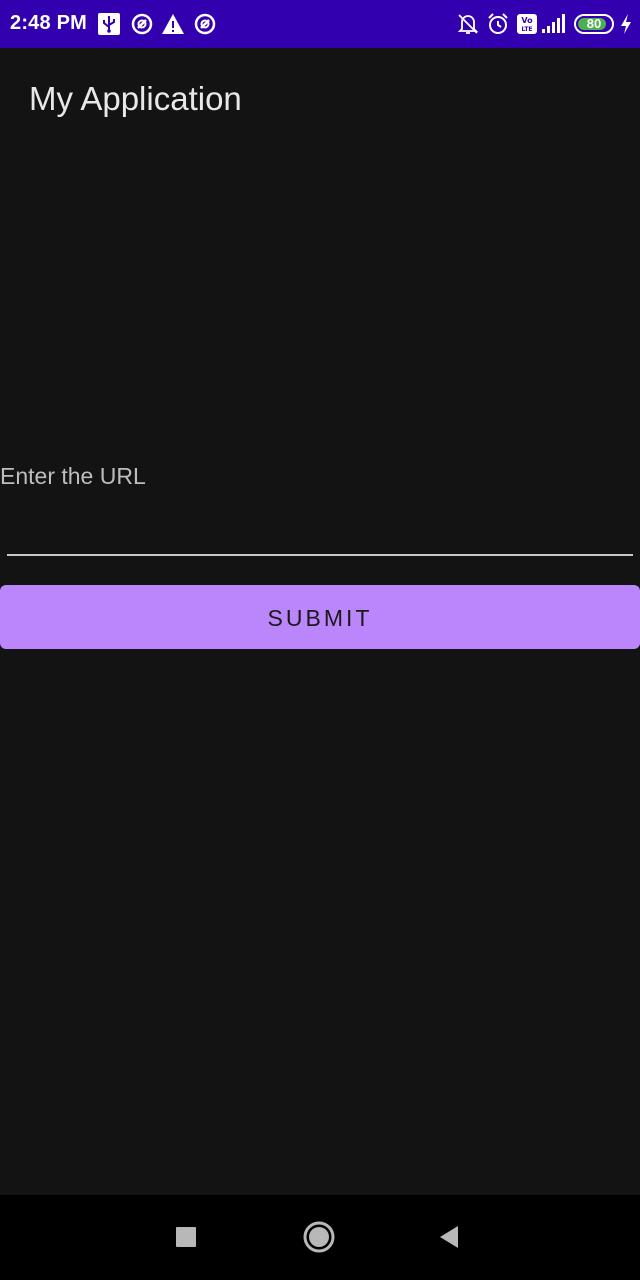 Image resolution: width=640 pixels, height=1280 pixels. Describe the element at coordinates (135, 98) in the screenshot. I see `app-title: My Application` at that location.